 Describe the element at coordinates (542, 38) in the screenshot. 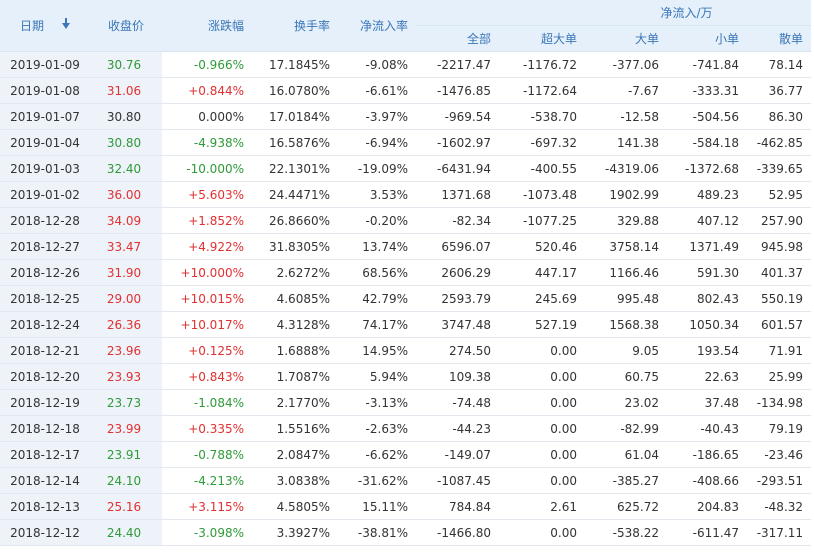

I see `col-super-header: 超大单` at that location.